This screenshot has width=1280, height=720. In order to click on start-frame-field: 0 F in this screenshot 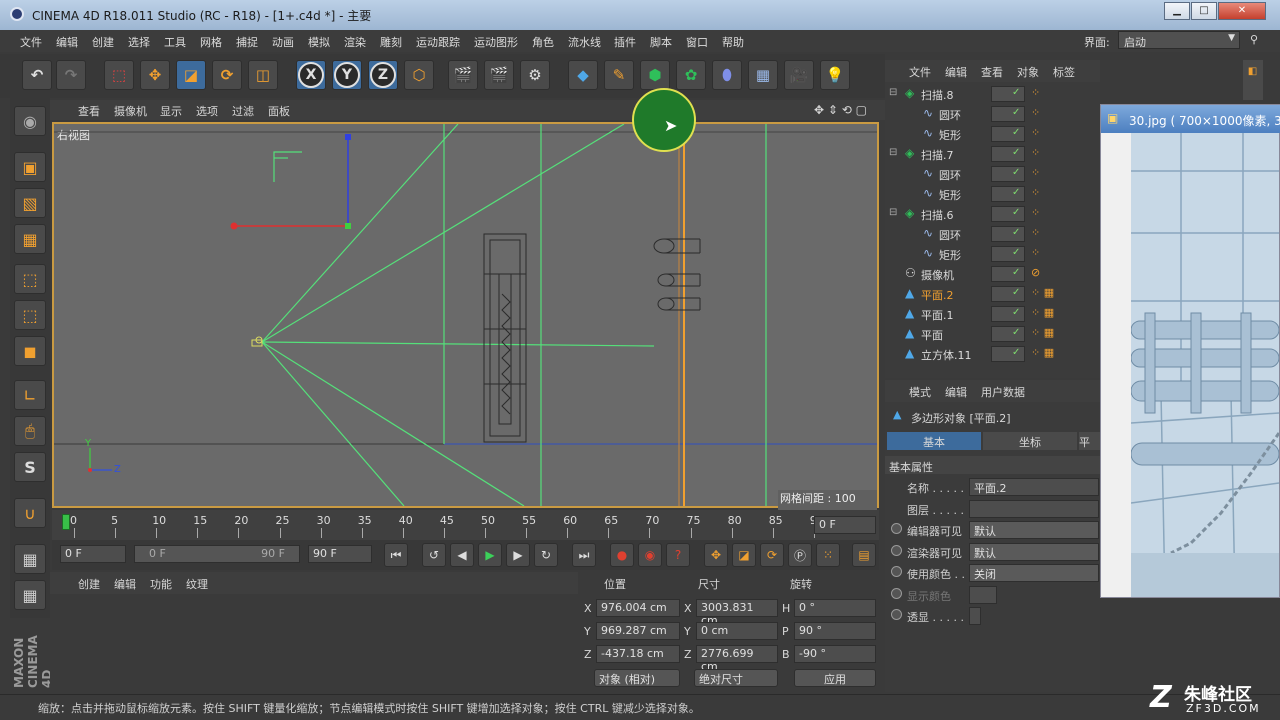, I will do `click(93, 554)`.